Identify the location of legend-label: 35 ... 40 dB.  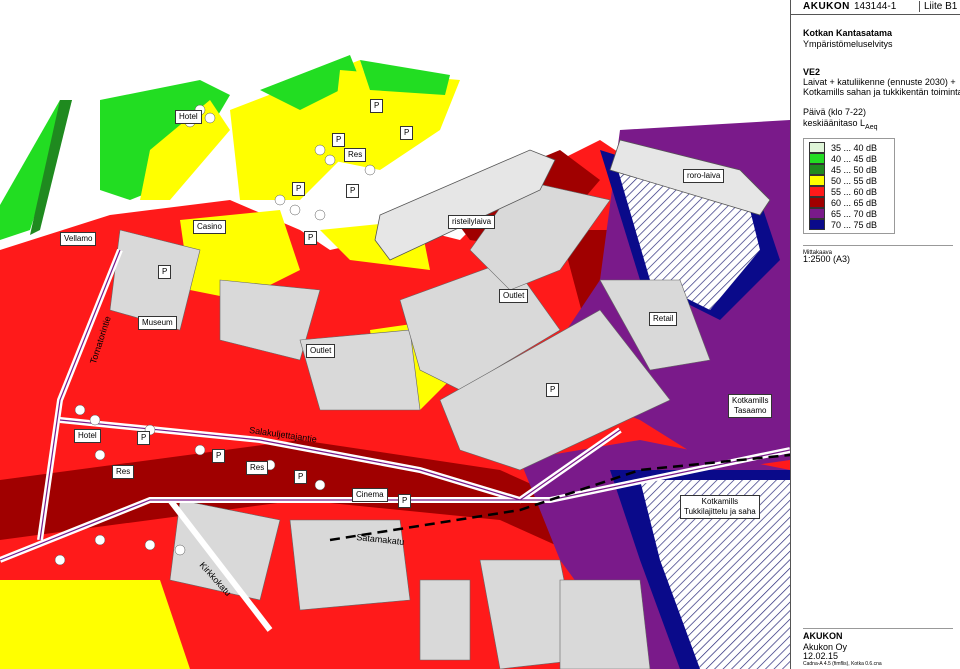
(854, 147).